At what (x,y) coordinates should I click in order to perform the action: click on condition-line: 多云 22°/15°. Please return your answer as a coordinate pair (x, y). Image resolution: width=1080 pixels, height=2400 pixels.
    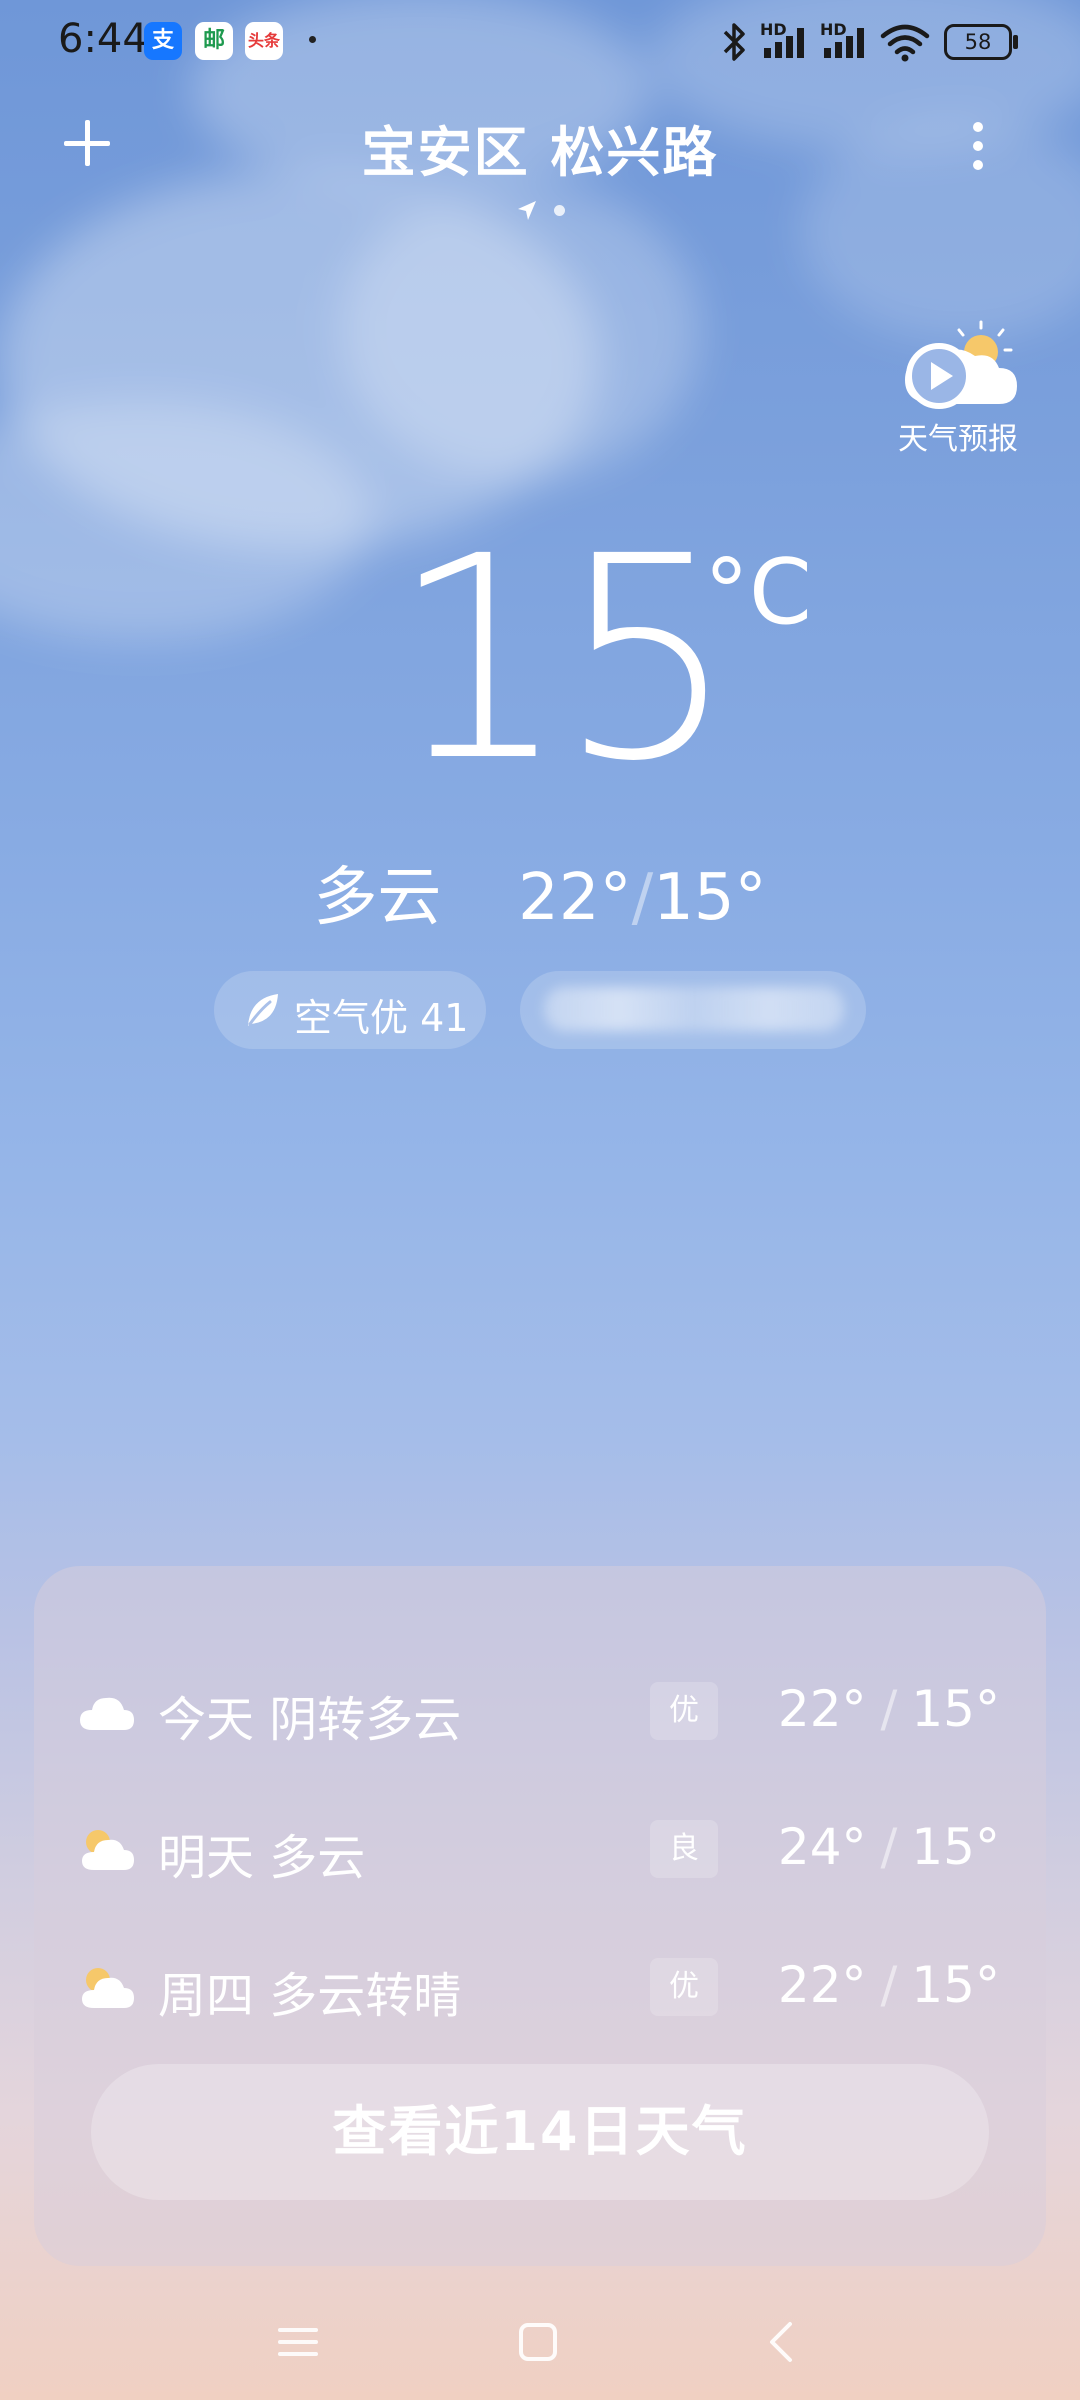
    Looking at the image, I should click on (540, 892).